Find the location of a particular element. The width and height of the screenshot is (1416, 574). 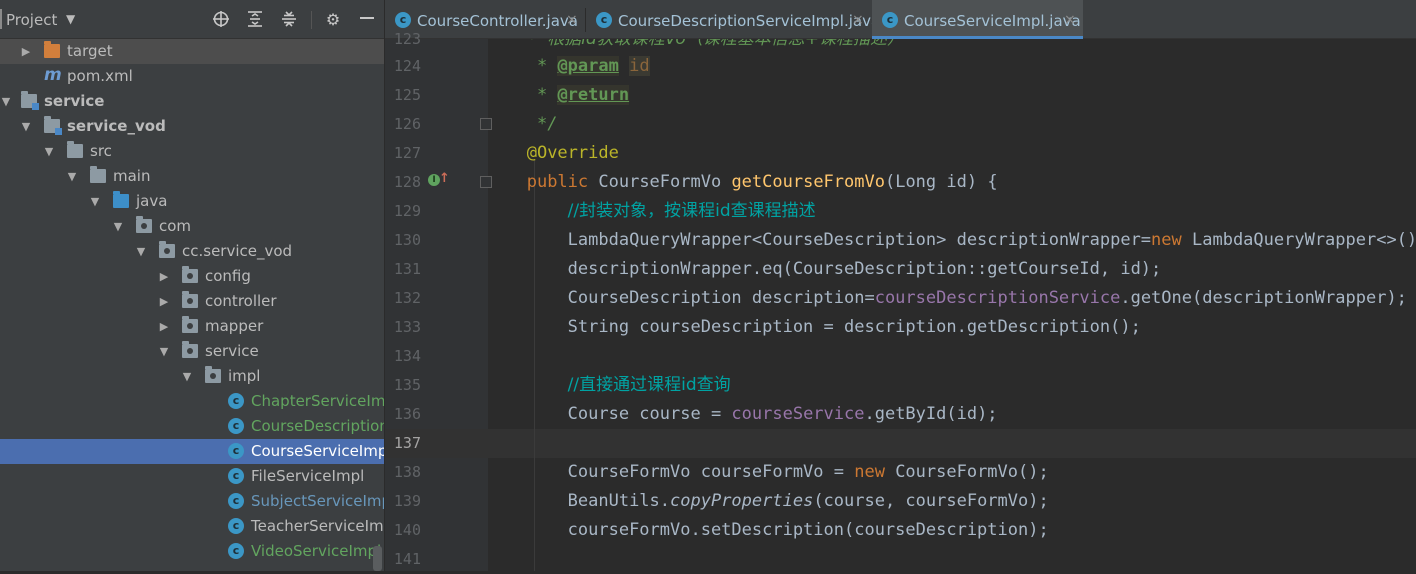

line-number: 140 is located at coordinates (407, 530).